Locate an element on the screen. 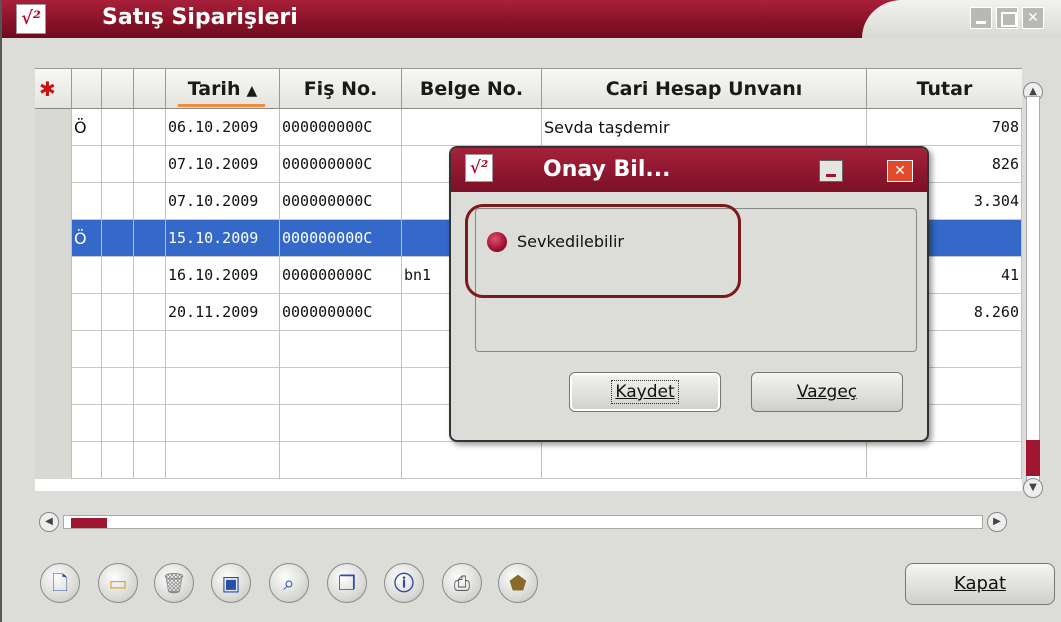 Image resolution: width=1061 pixels, height=622 pixels. table-row is located at coordinates (528, 460).